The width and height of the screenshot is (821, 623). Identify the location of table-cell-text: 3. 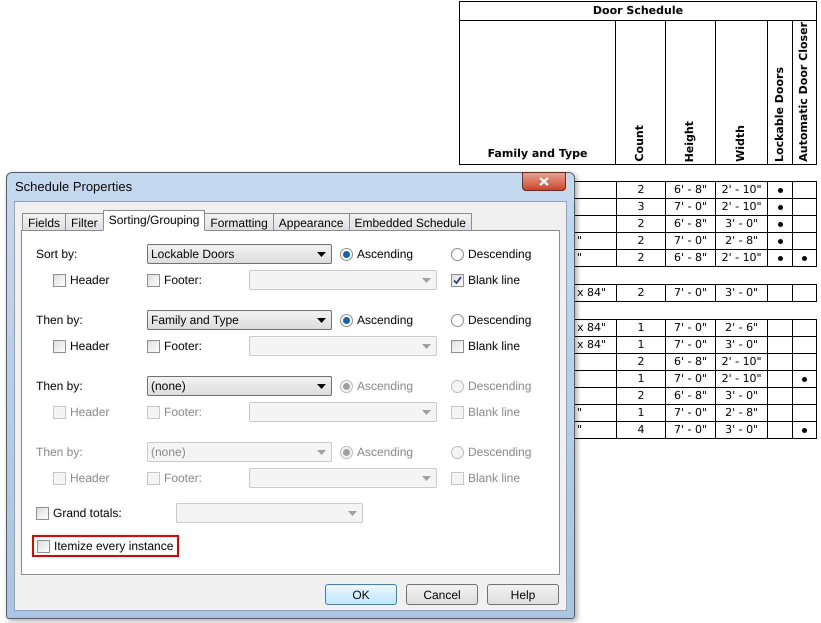
(640, 206).